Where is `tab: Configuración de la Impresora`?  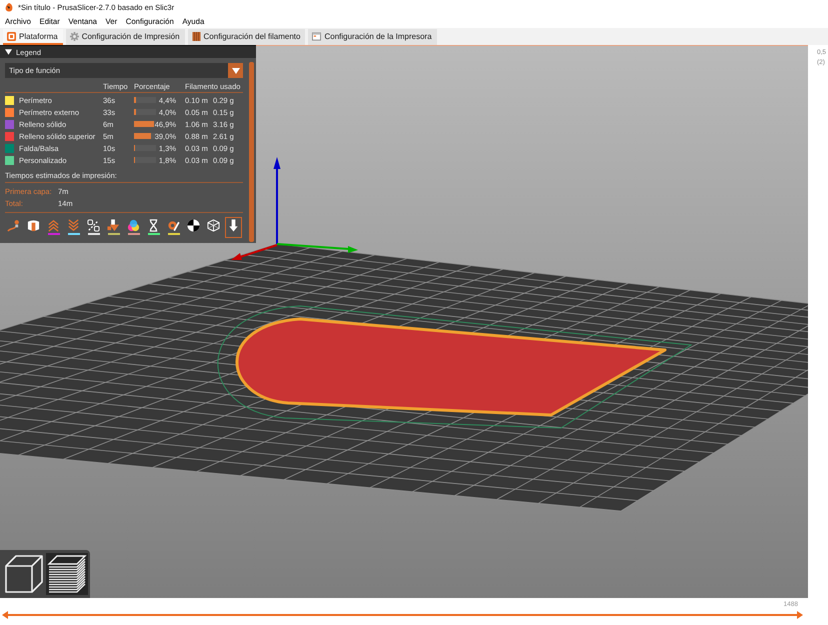
tab: Configuración de la Impresora is located at coordinates (372, 37).